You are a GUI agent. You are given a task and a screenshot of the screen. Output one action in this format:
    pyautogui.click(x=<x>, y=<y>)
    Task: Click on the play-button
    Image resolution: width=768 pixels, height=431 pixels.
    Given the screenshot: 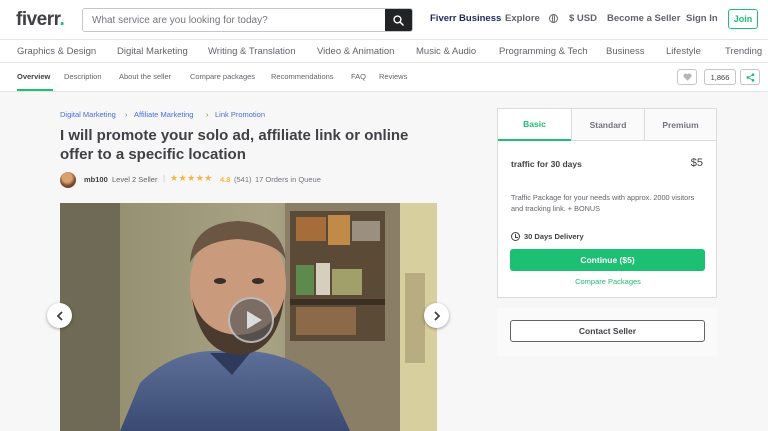 What is the action you would take?
    pyautogui.click(x=251, y=320)
    